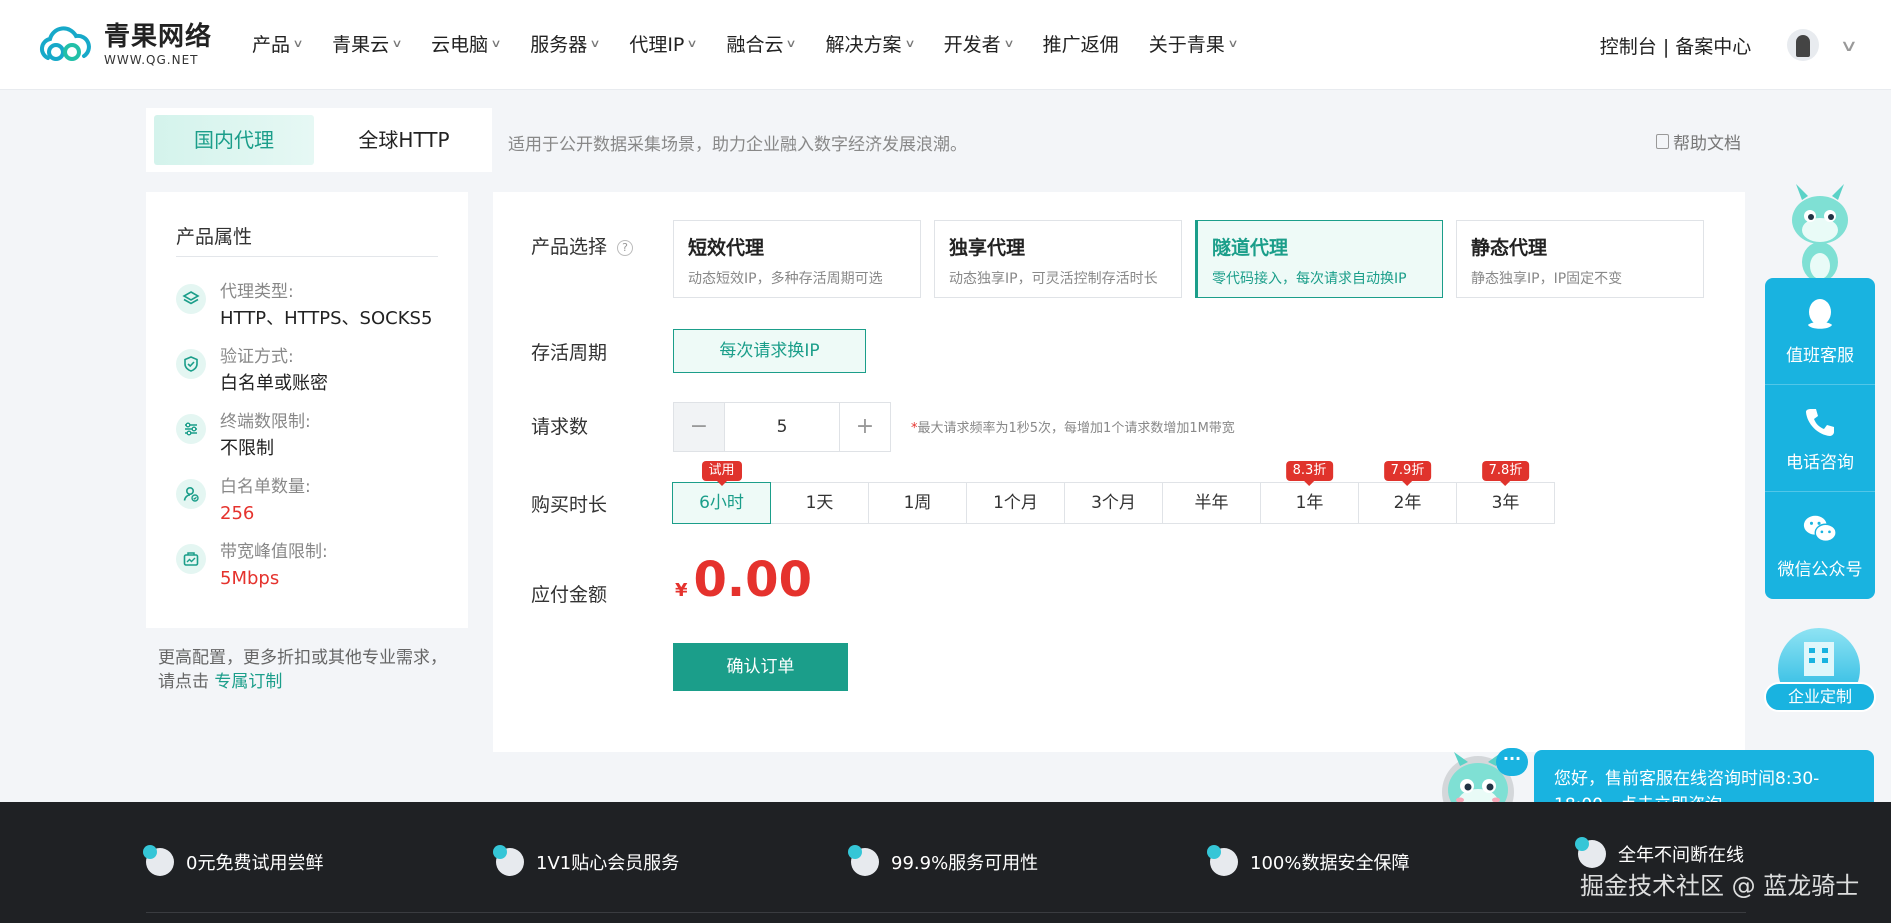  Describe the element at coordinates (1849, 45) in the screenshot. I see `user-menu-chevron-icon: ∨` at that location.